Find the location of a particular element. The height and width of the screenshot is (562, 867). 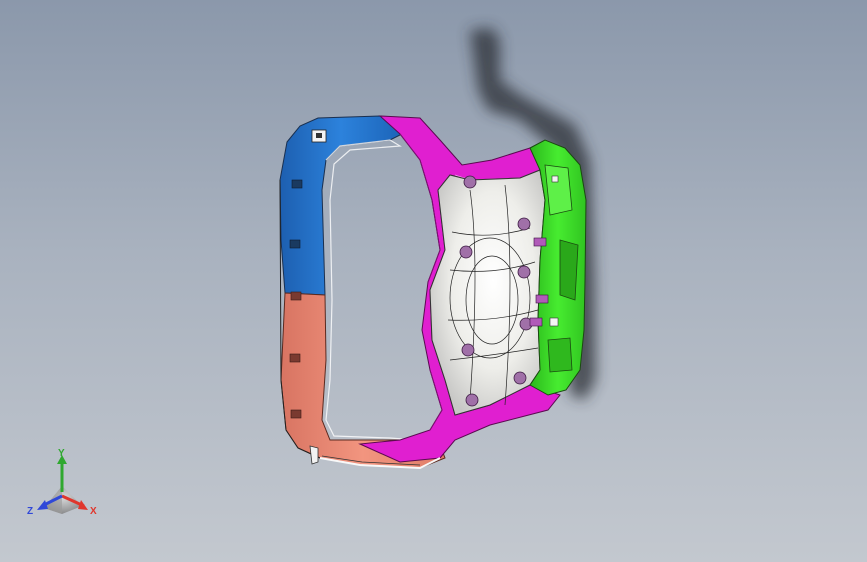

inner-dish-face is located at coordinates (487, 292).